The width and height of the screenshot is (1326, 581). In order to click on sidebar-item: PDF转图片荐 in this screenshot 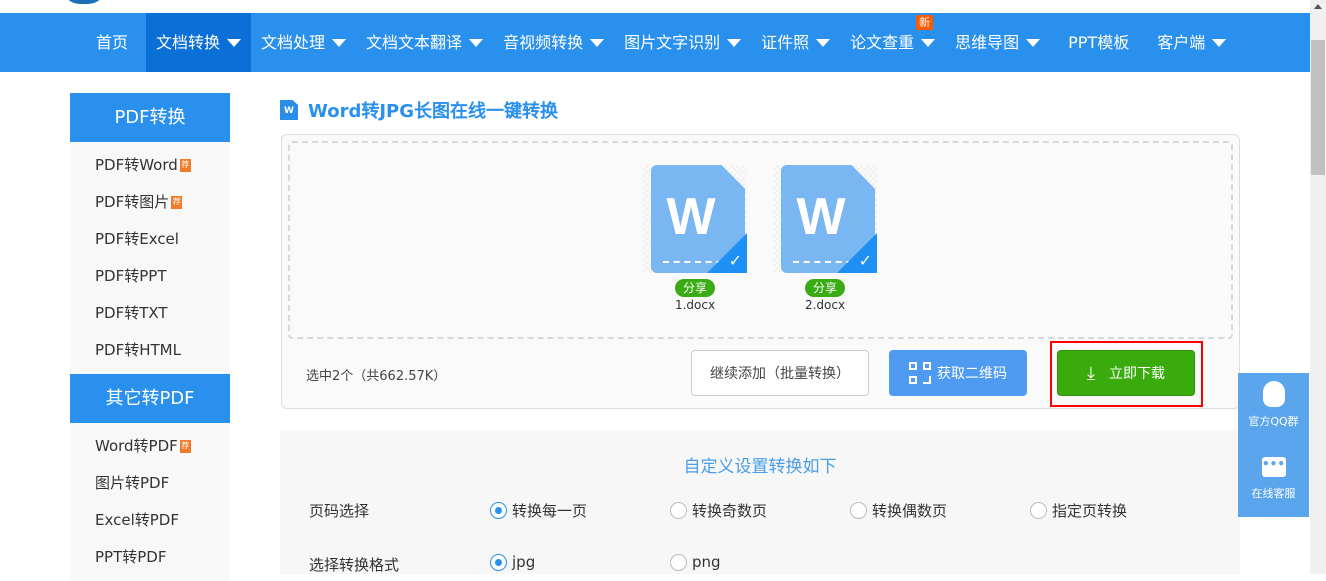, I will do `click(150, 202)`.